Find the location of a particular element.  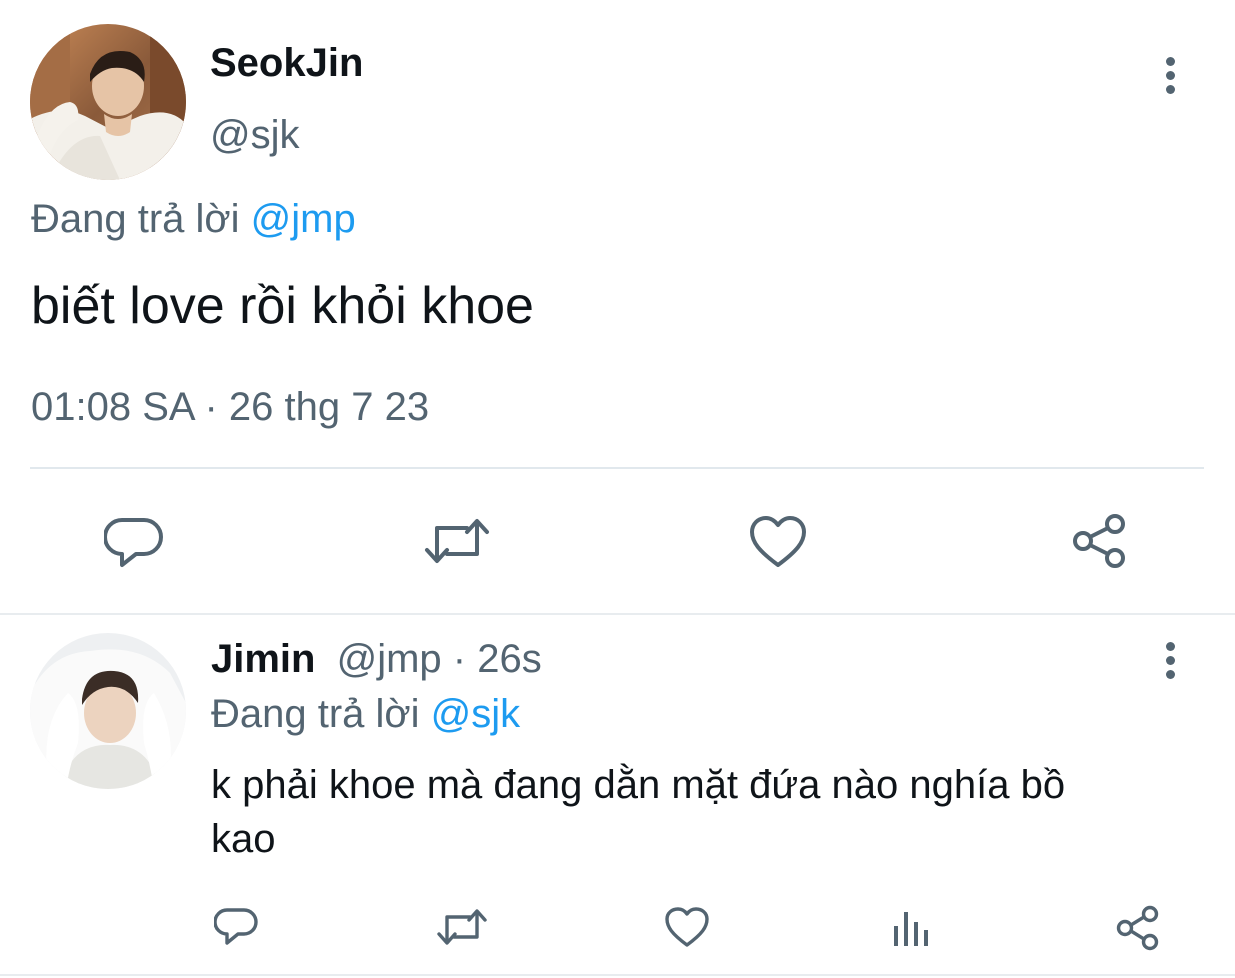

handle: @sjk is located at coordinates (255, 135).